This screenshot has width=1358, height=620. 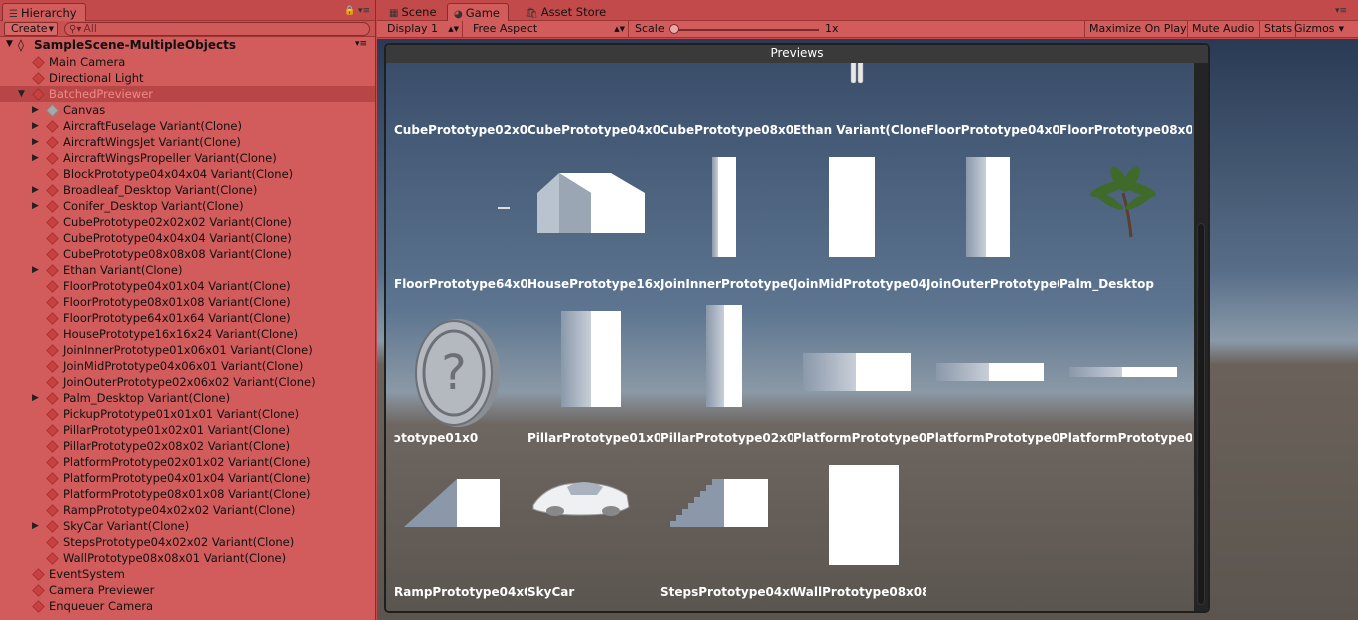 I want to click on hierarchy-item: EventSystem, so click(x=187, y=574).